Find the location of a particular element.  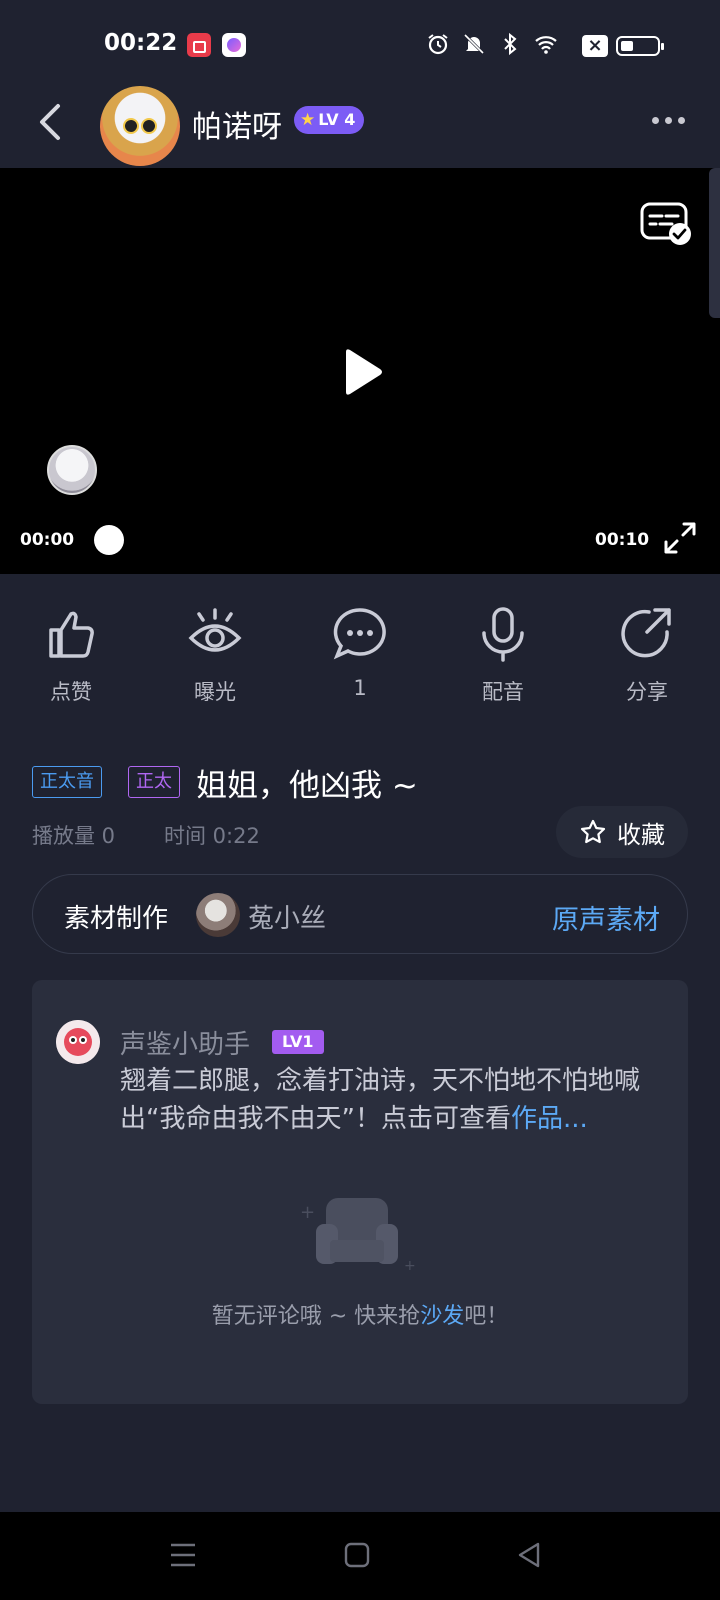

scroll-handle is located at coordinates (714, 243).